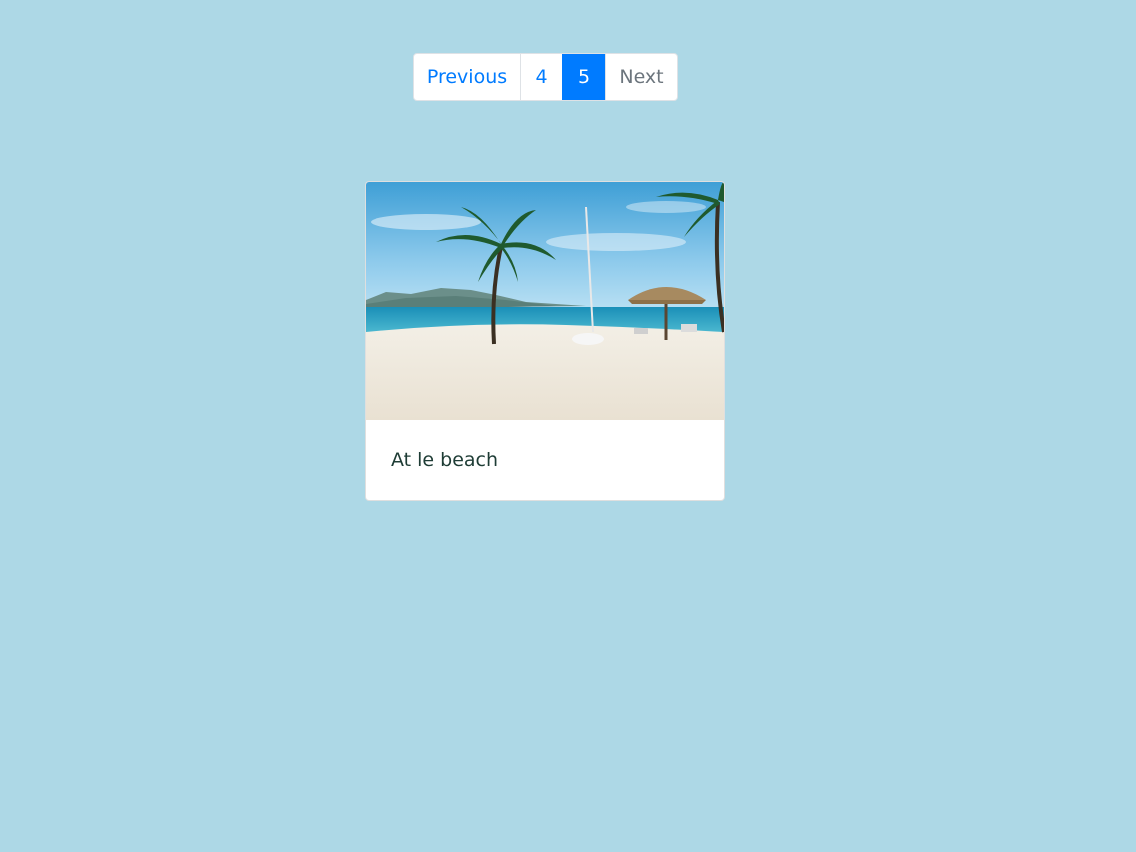 The width and height of the screenshot is (1136, 852). What do you see at coordinates (467, 77) in the screenshot?
I see `previous-page-button: Previous` at bounding box center [467, 77].